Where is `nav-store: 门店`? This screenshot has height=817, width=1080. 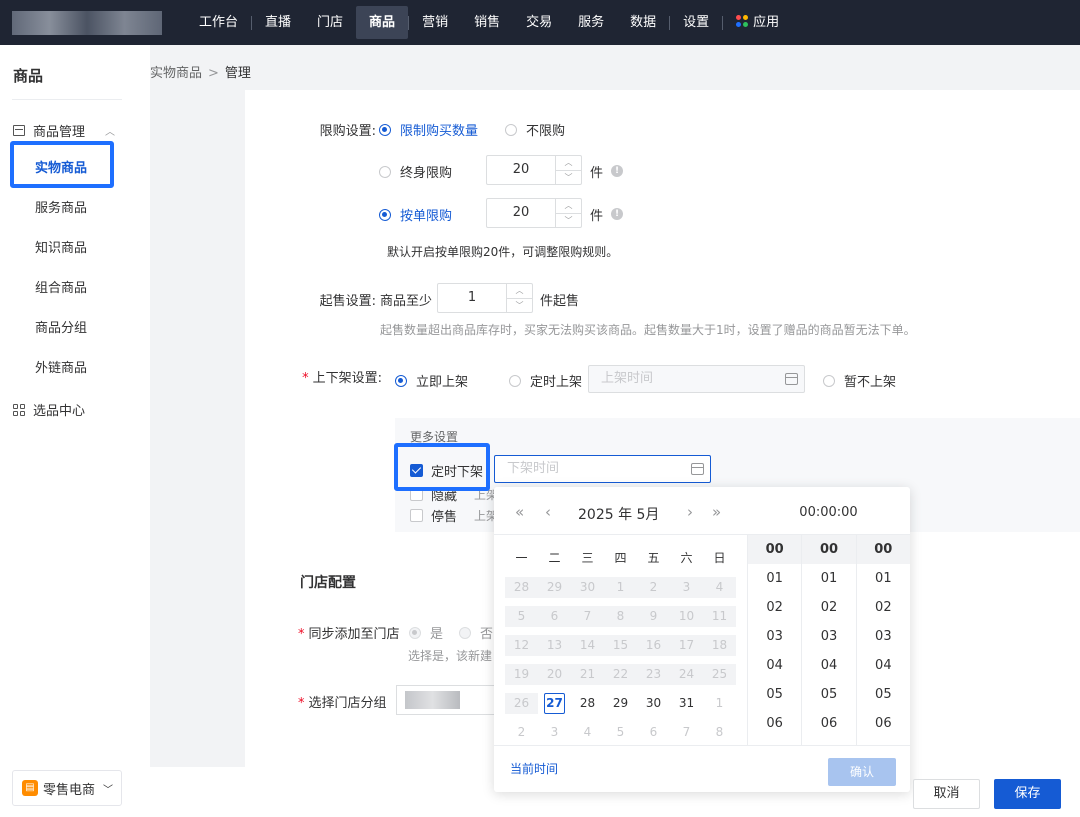
nav-store: 门店 is located at coordinates (330, 22).